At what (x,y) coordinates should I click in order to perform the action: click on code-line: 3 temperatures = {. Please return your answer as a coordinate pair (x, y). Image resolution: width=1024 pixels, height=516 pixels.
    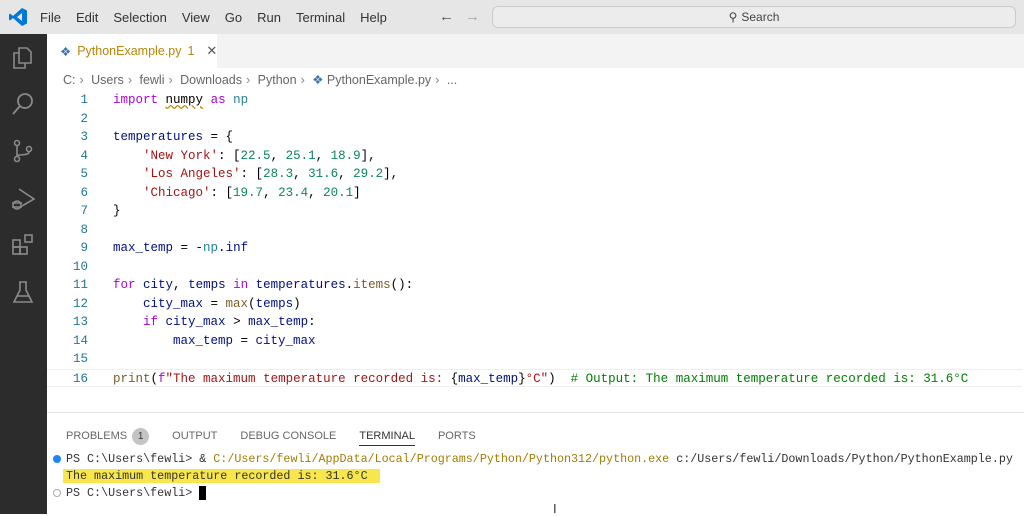
    Looking at the image, I should click on (534, 137).